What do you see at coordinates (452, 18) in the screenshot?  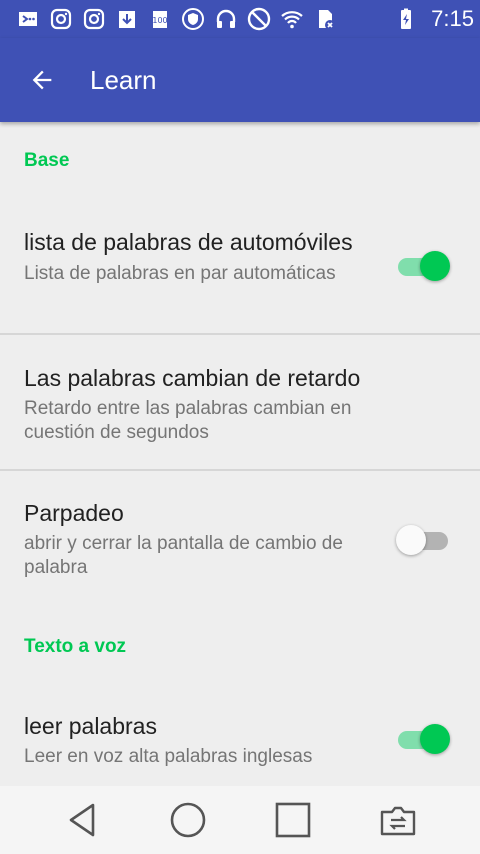 I see `status-clock: 7:15` at bounding box center [452, 18].